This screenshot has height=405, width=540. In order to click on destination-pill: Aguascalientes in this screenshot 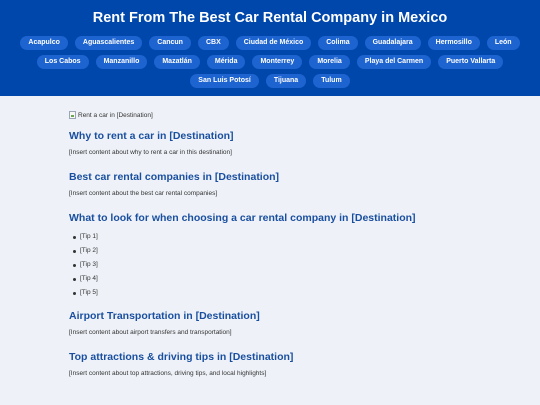, I will do `click(108, 43)`.